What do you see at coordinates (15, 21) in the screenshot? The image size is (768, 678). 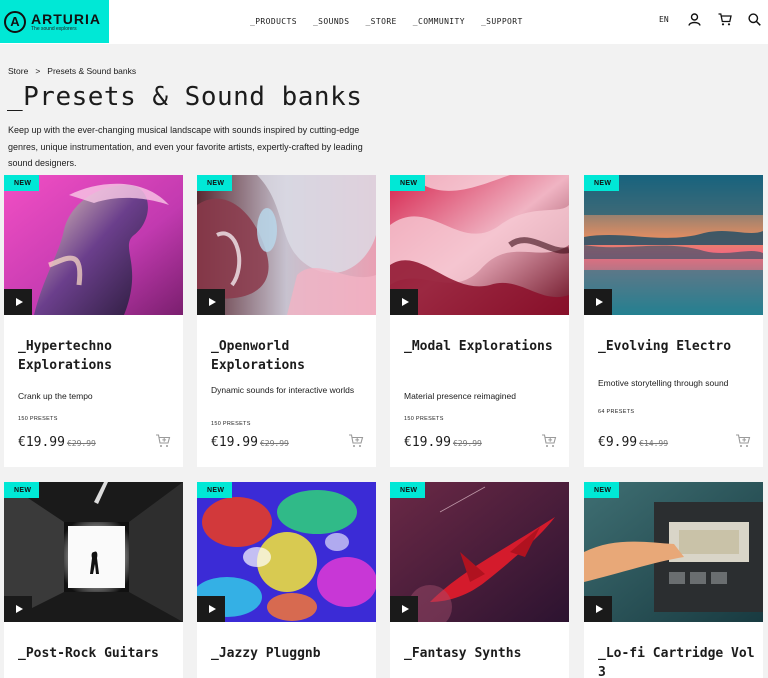 I see `arturia-logo-icon: A` at bounding box center [15, 21].